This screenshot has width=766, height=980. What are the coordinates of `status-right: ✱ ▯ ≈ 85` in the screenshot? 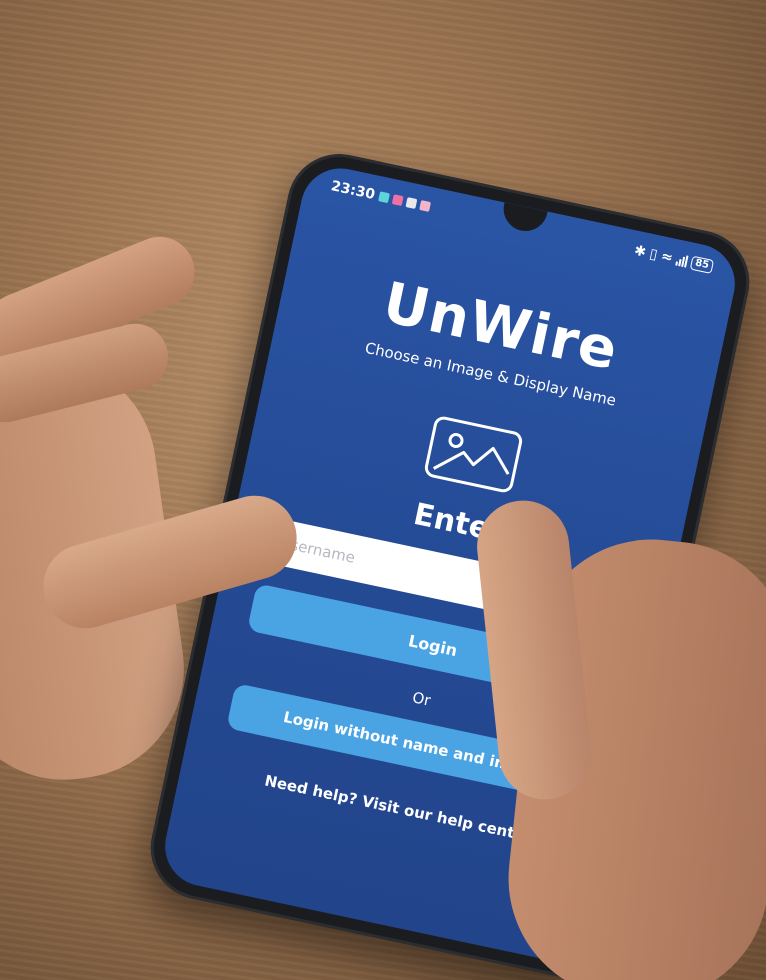 It's located at (674, 259).